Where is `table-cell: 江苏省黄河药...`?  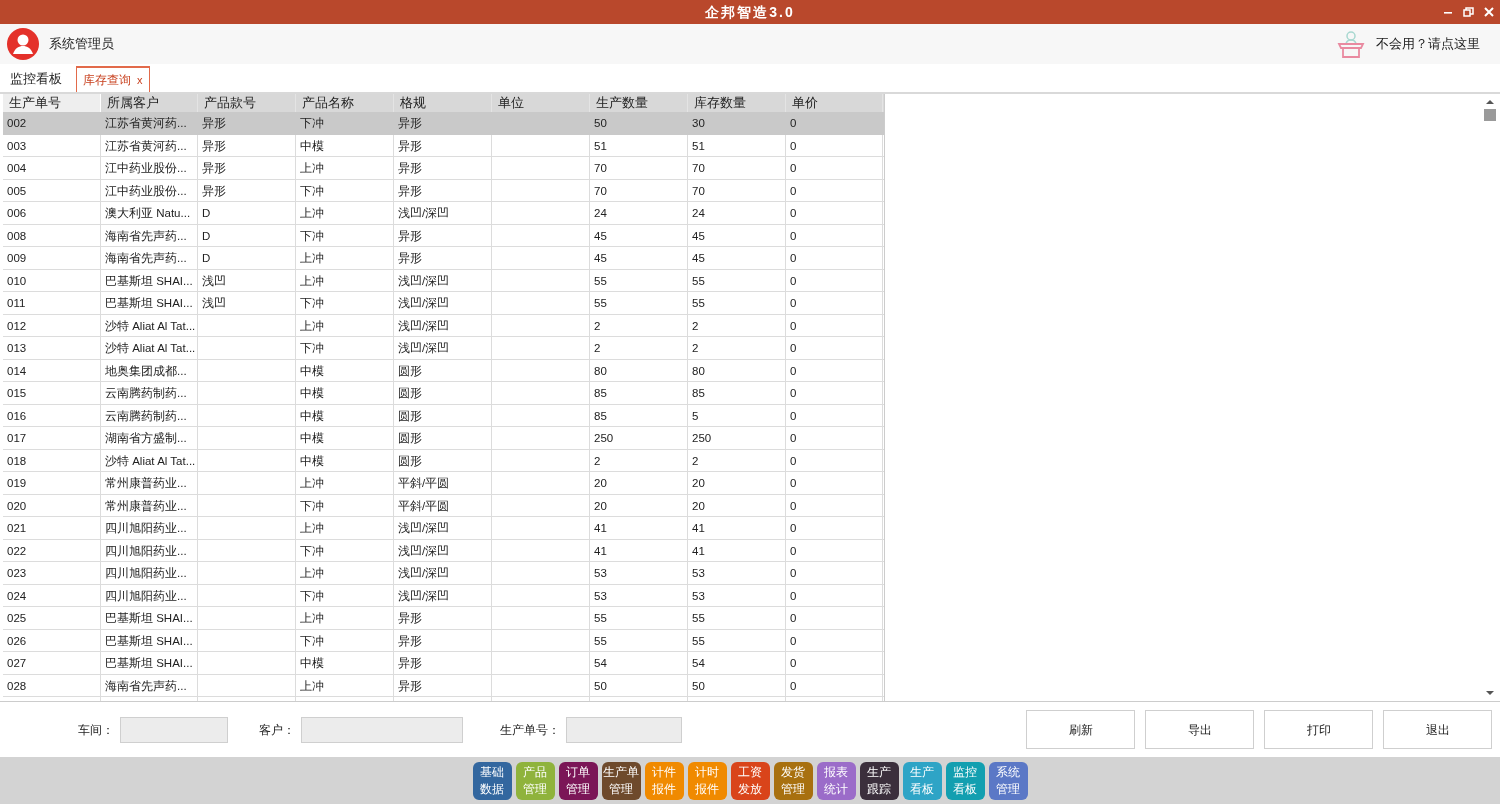 table-cell: 江苏省黄河药... is located at coordinates (149, 145).